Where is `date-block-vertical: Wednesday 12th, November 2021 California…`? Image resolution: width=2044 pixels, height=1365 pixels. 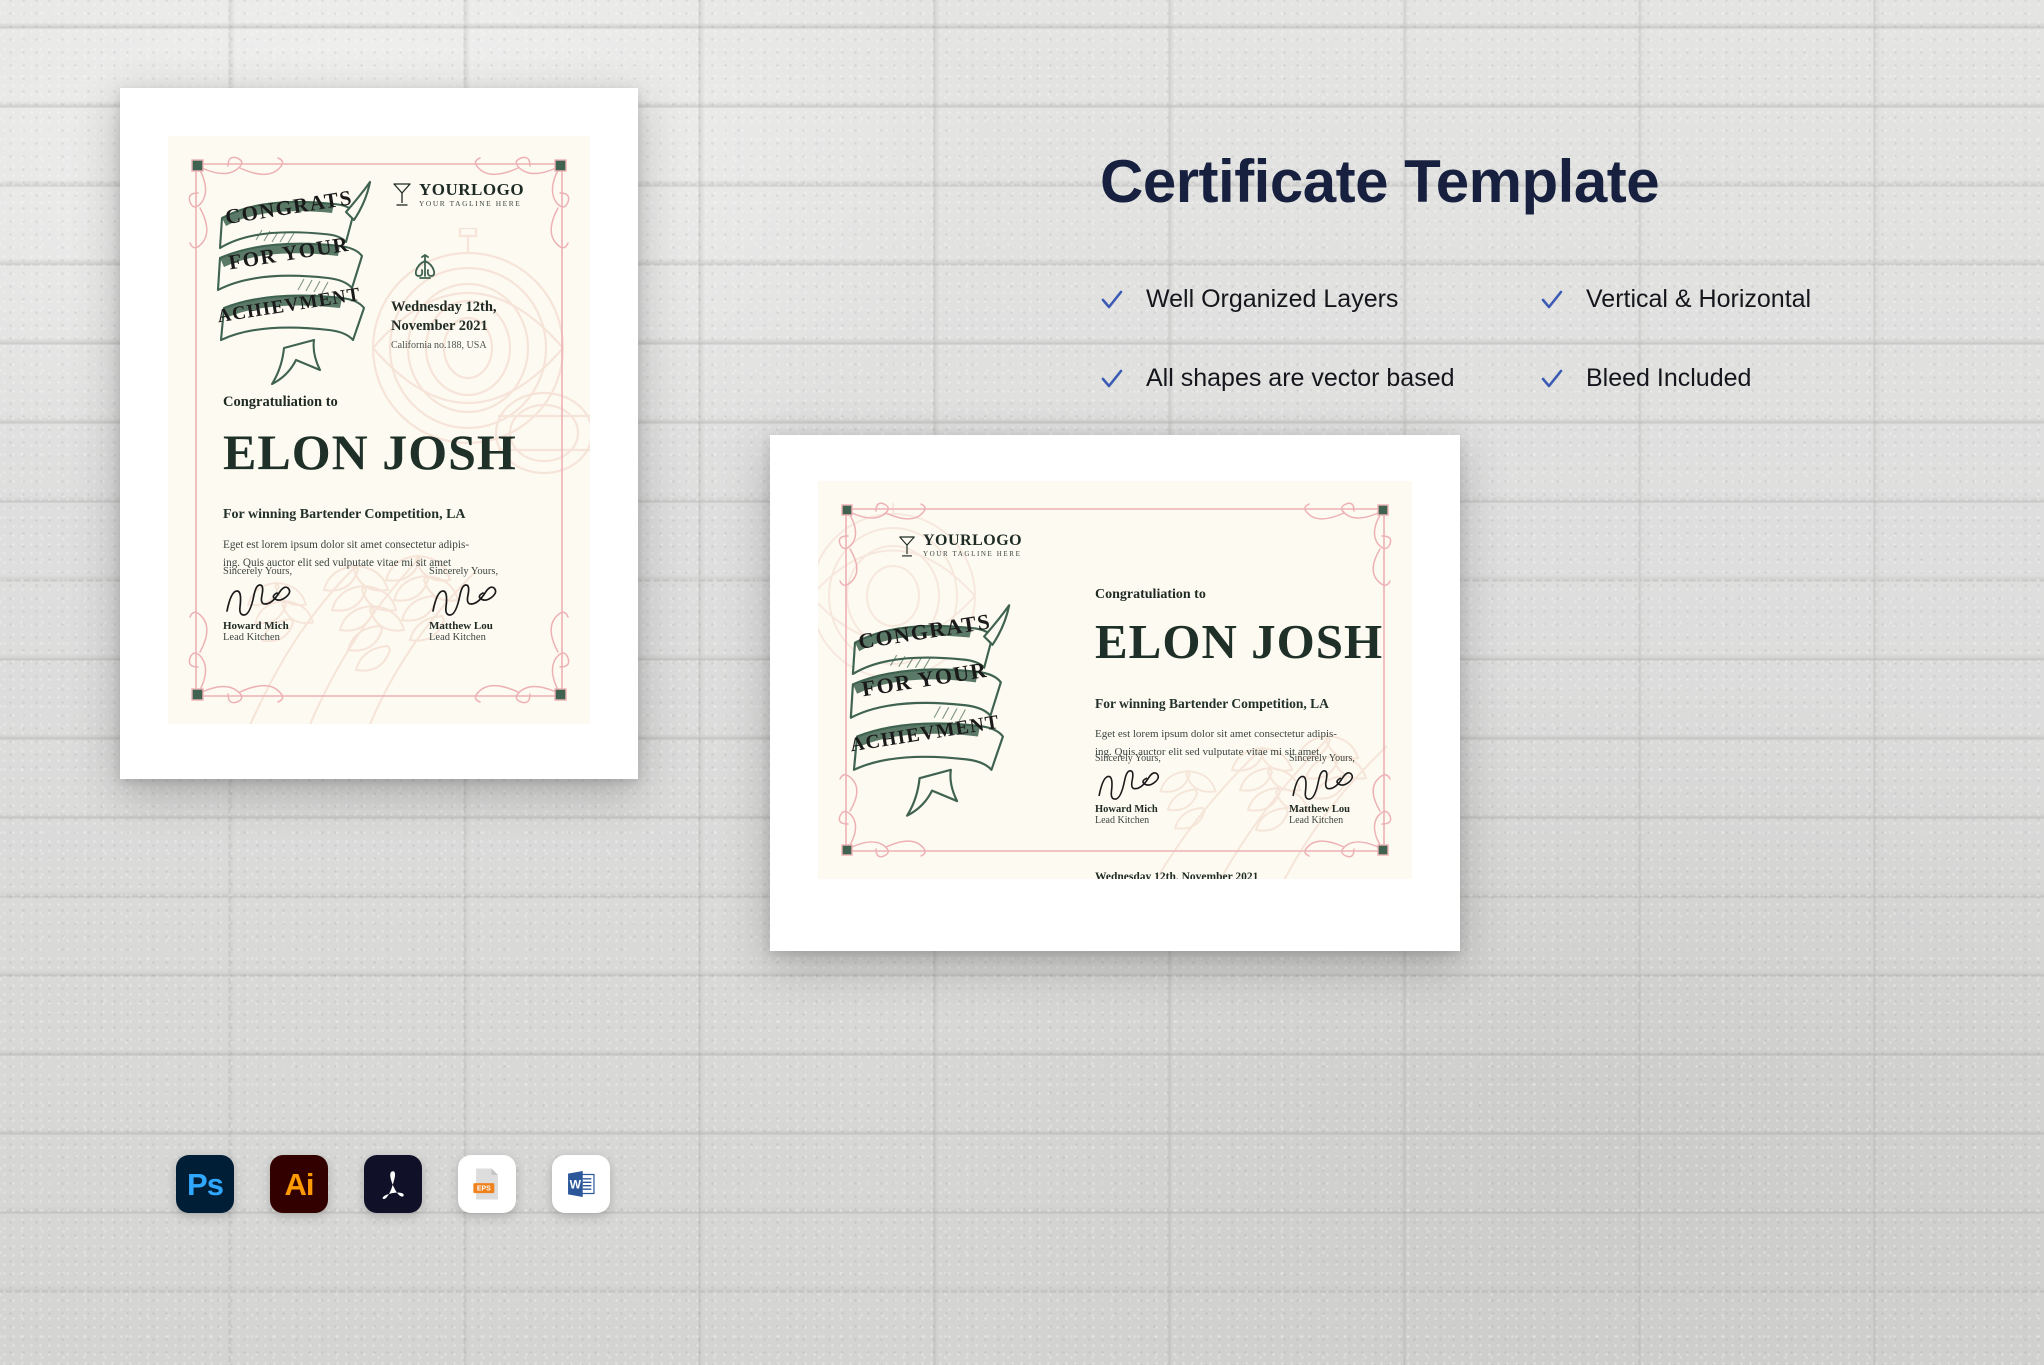
date-block-vertical: Wednesday 12th, November 2021 California… is located at coordinates (444, 324).